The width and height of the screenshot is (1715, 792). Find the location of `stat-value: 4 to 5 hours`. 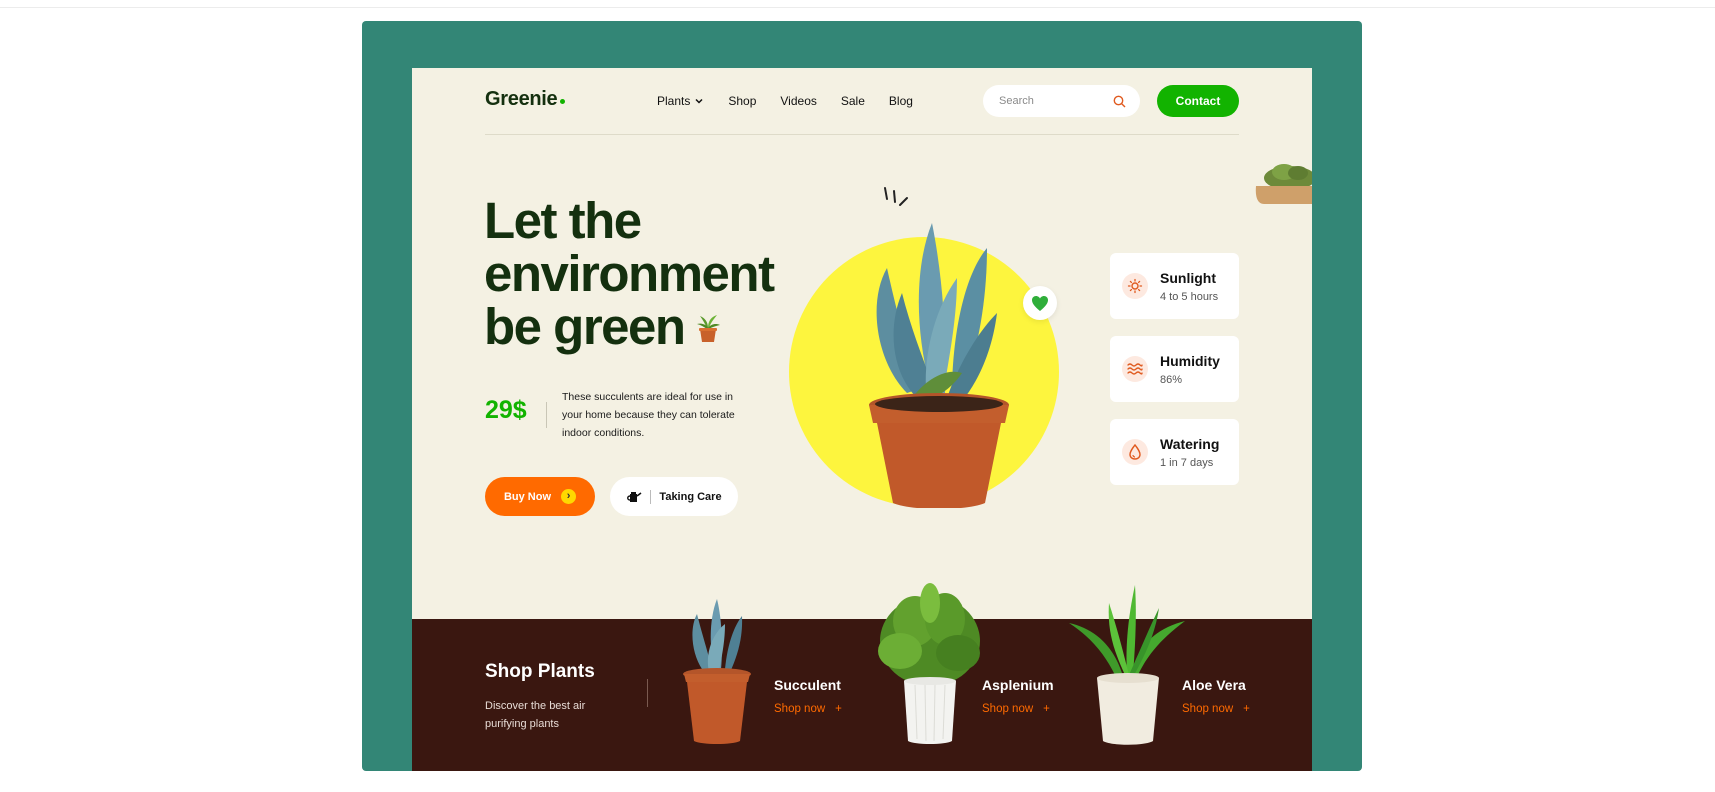

stat-value: 4 to 5 hours is located at coordinates (1189, 296).